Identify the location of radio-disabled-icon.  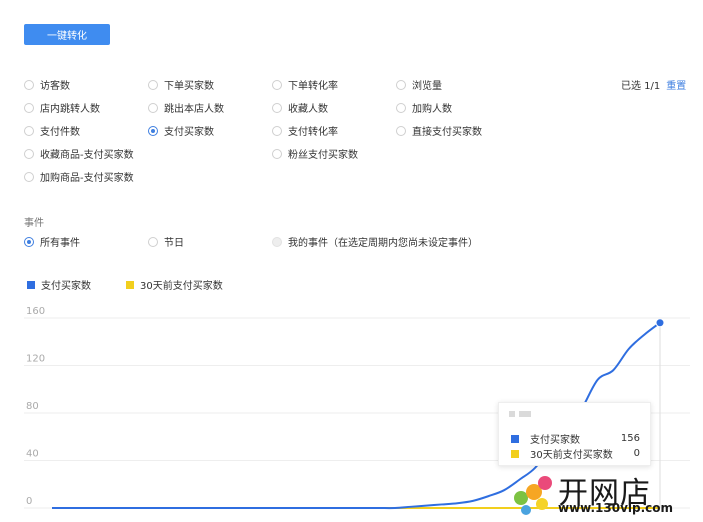
(277, 241).